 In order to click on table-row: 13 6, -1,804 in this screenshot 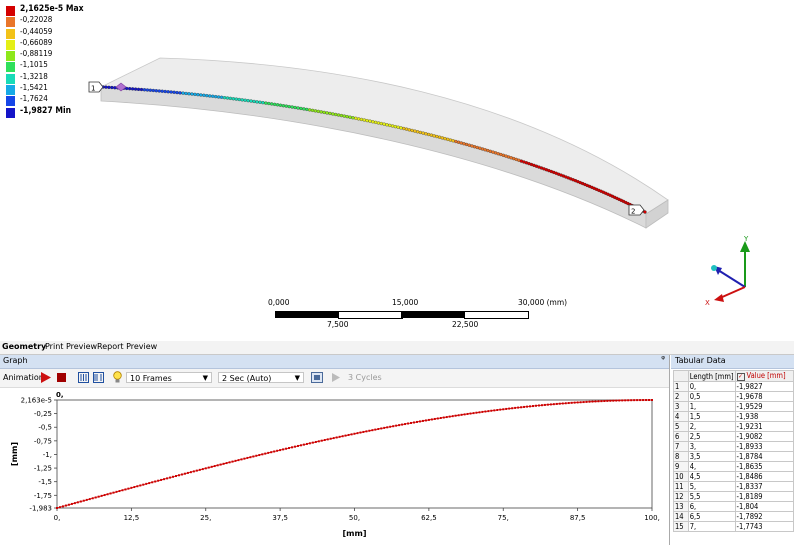, I will do `click(733, 506)`.